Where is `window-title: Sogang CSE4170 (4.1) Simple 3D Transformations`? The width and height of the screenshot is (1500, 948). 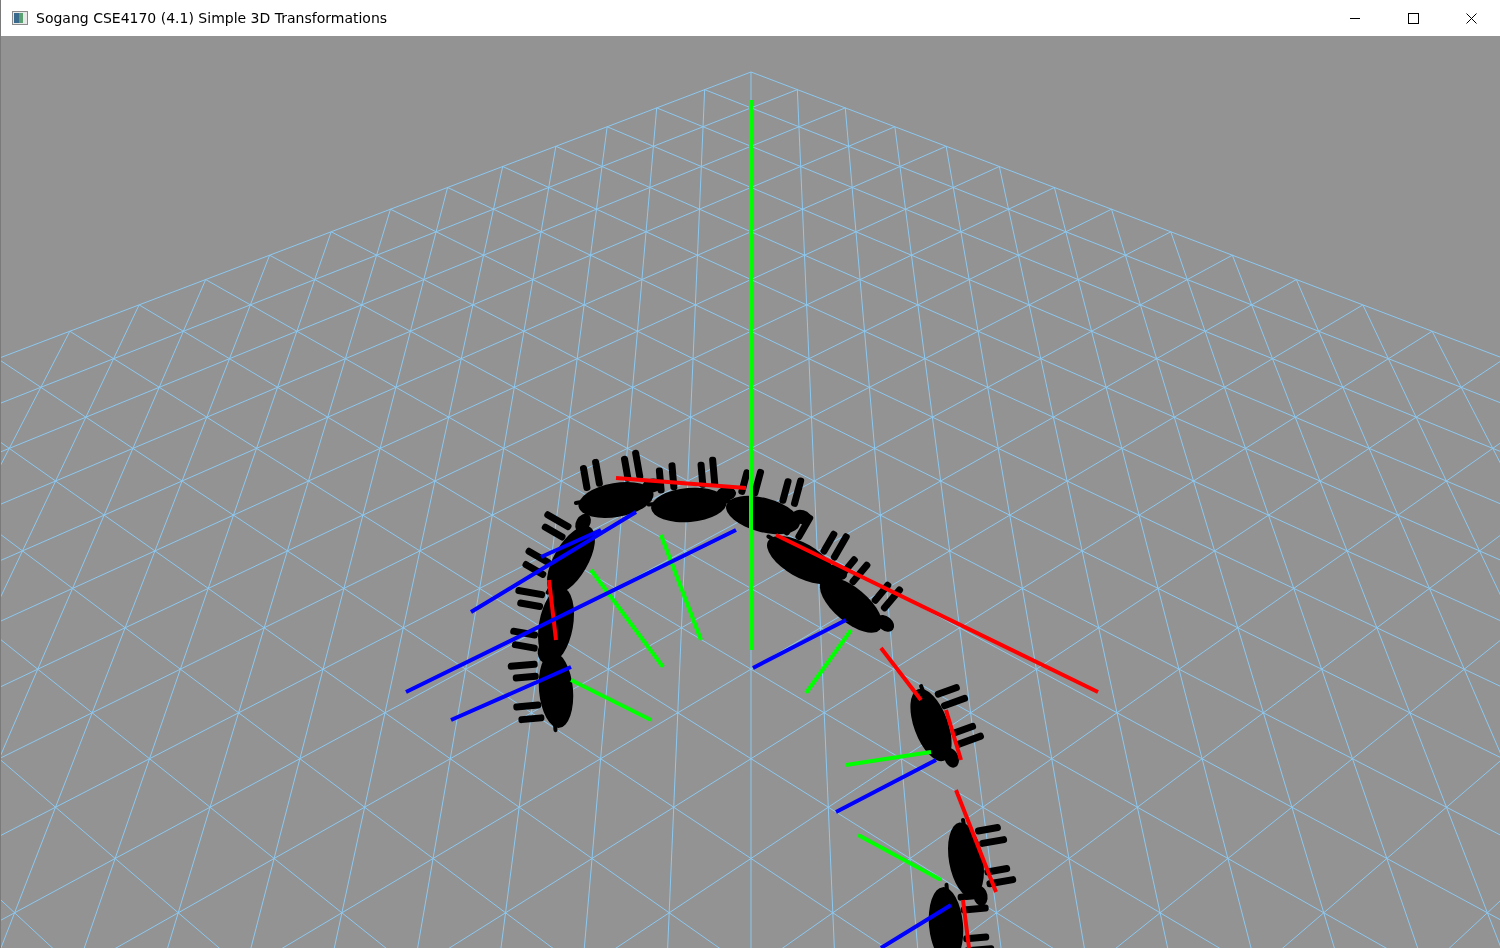
window-title: Sogang CSE4170 (4.1) Simple 3D Transformations is located at coordinates (212, 18).